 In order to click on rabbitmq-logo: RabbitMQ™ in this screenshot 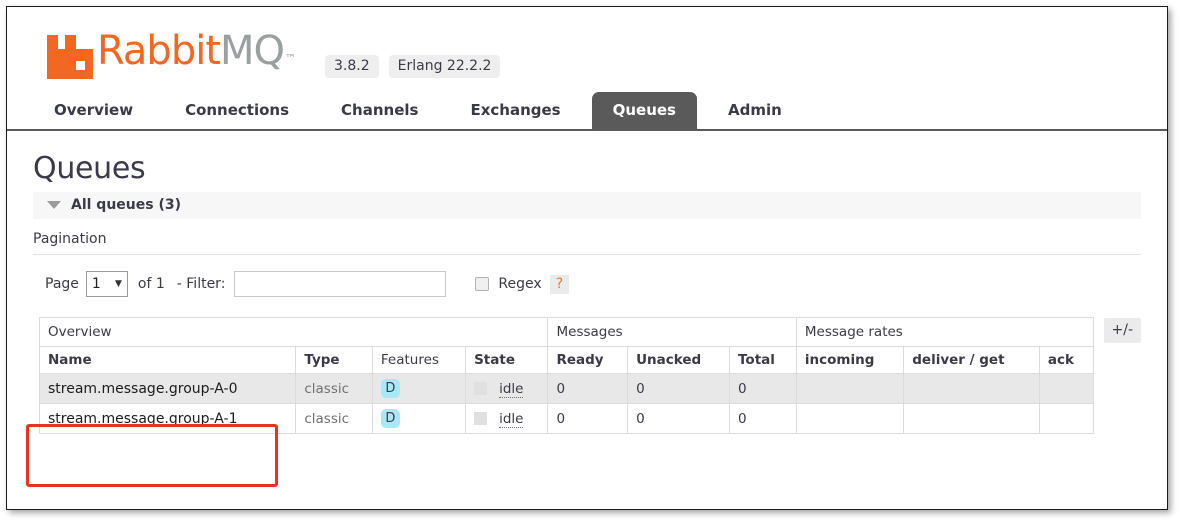, I will do `click(171, 54)`.